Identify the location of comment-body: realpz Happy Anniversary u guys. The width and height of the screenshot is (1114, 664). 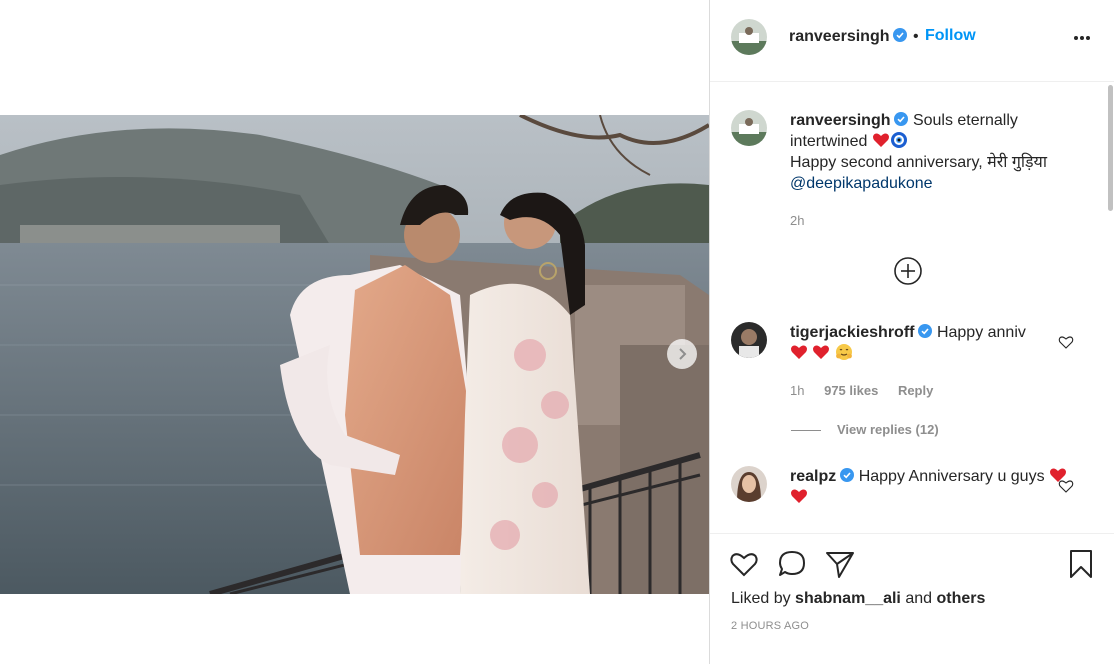
(932, 487).